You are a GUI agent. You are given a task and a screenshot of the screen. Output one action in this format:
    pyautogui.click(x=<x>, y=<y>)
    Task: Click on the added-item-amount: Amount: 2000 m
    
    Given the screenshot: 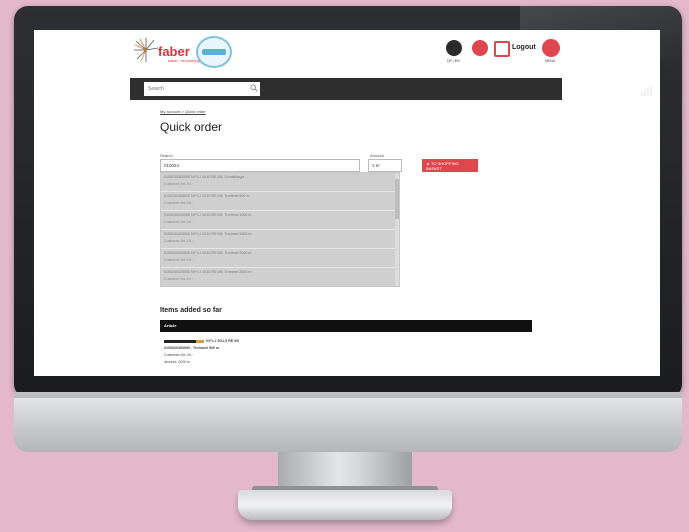 What is the action you would take?
    pyautogui.click(x=177, y=362)
    